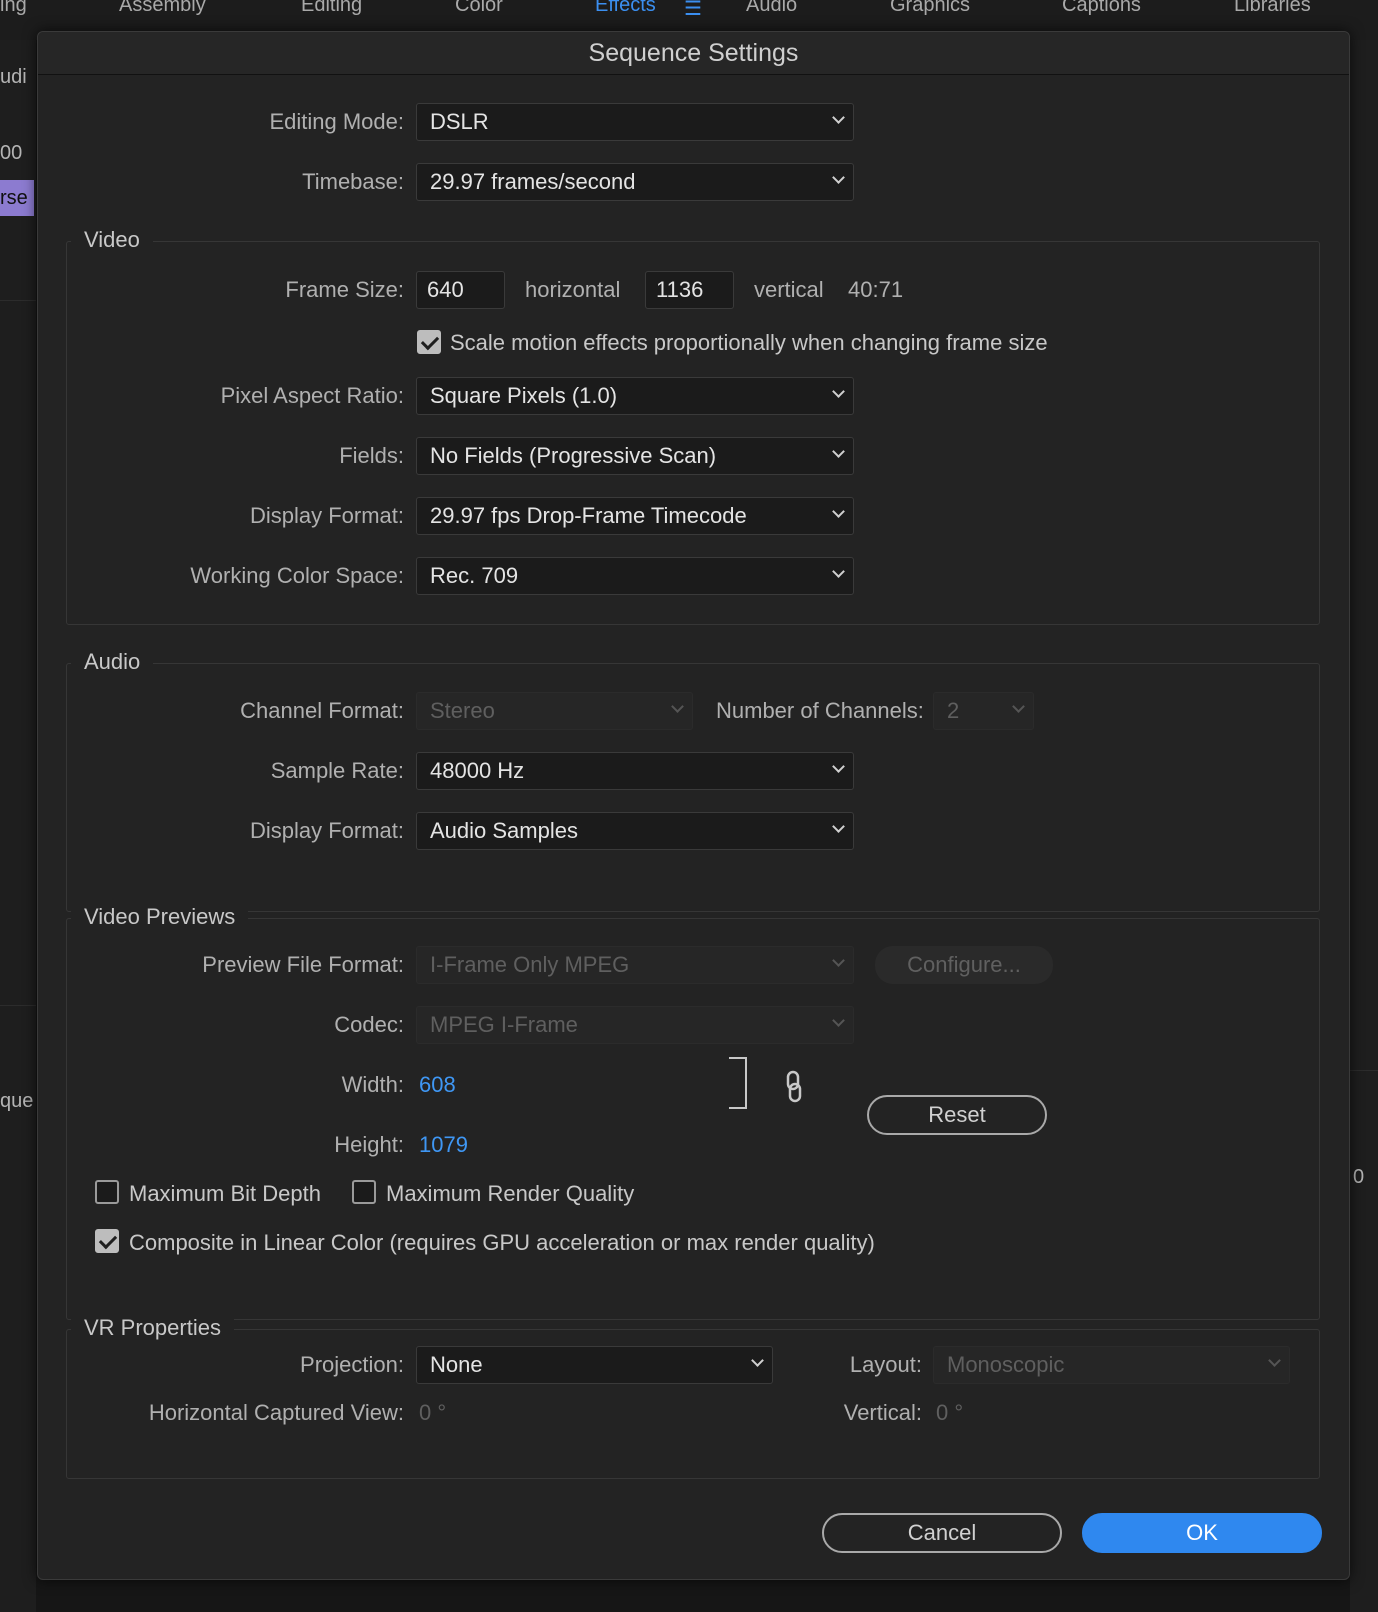 Image resolution: width=1378 pixels, height=1612 pixels. Describe the element at coordinates (635, 965) in the screenshot. I see `preview-file-format-select: I-Frame Only MPEG` at that location.